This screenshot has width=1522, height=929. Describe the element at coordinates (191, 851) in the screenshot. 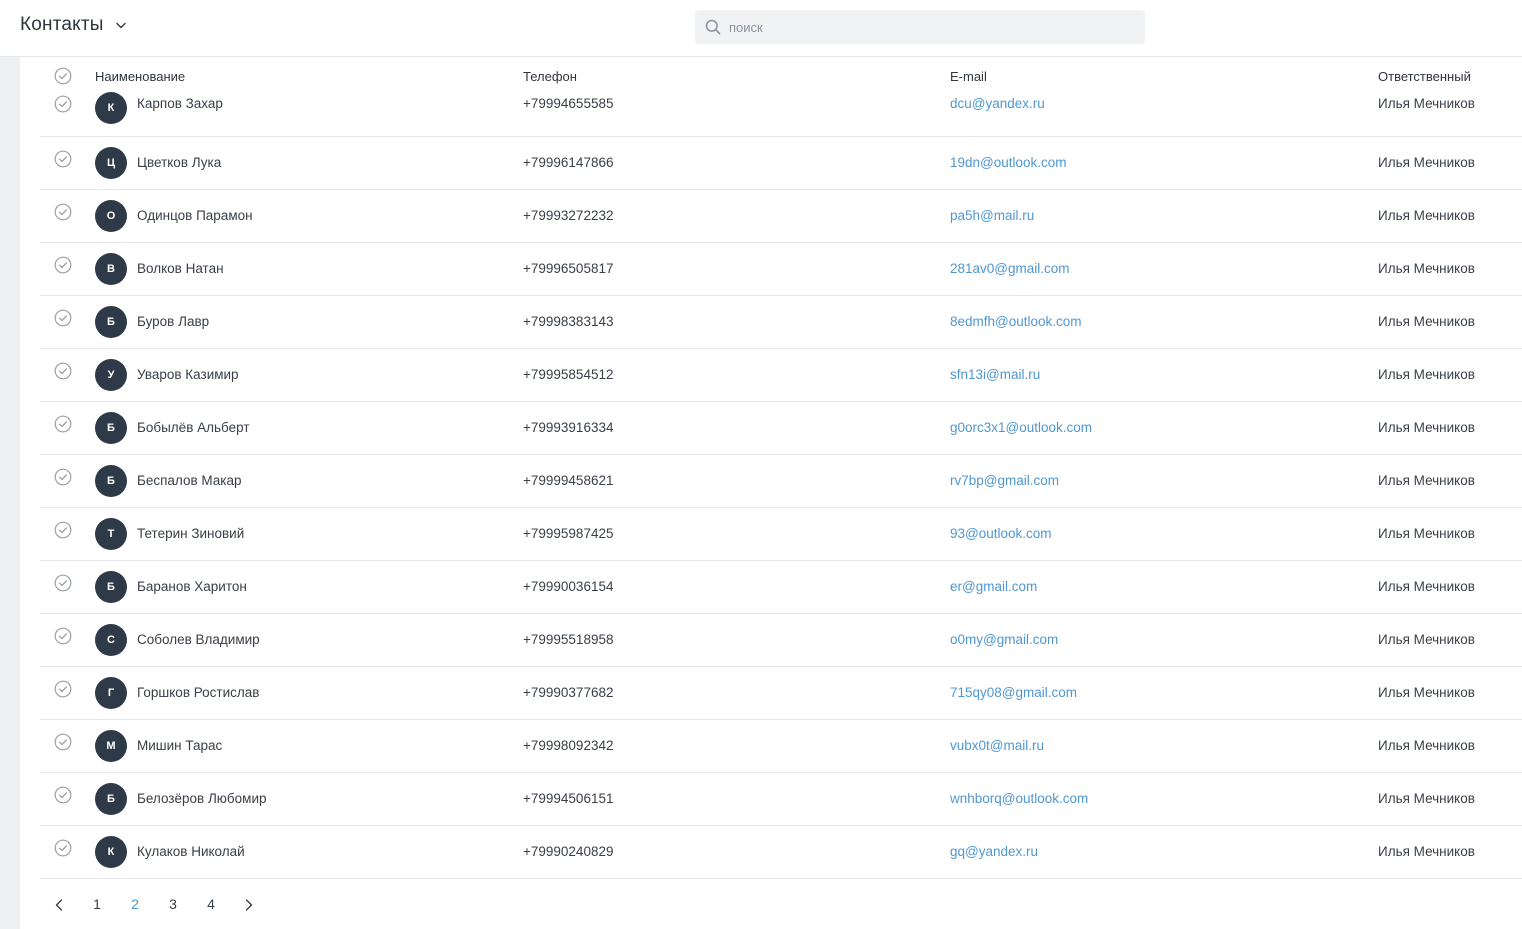

I see `contact-name: Кулаков Николай` at that location.